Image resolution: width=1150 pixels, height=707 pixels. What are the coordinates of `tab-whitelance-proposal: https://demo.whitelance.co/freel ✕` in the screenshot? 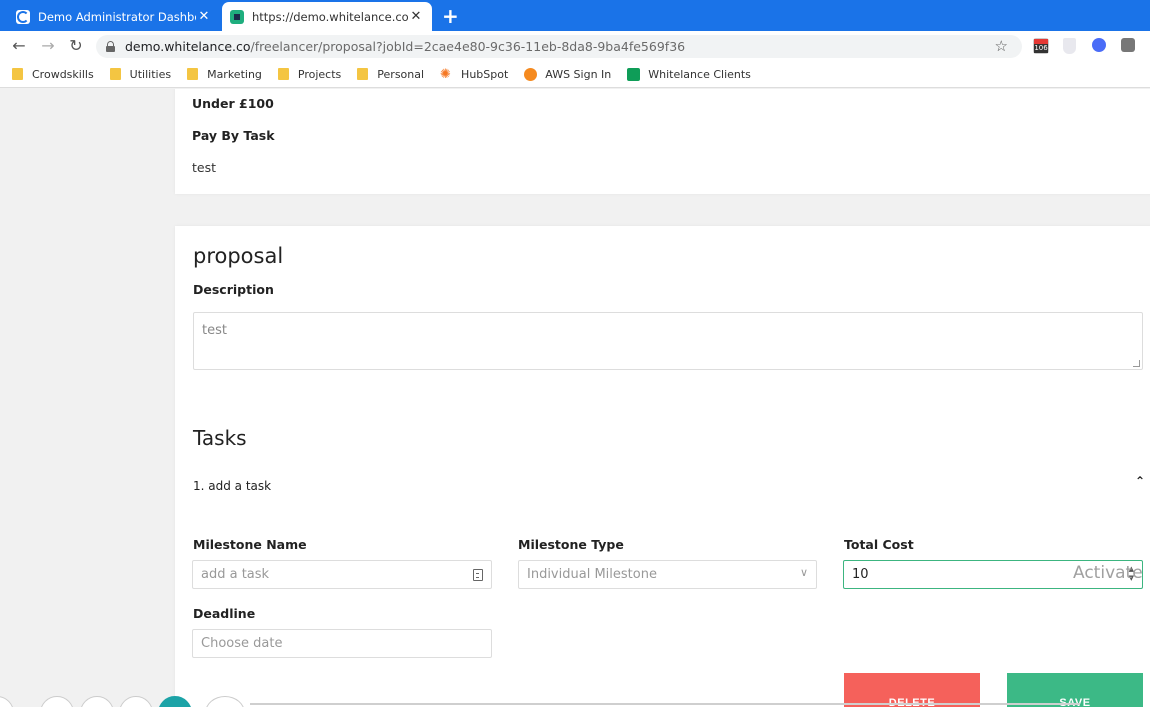 It's located at (327, 16).